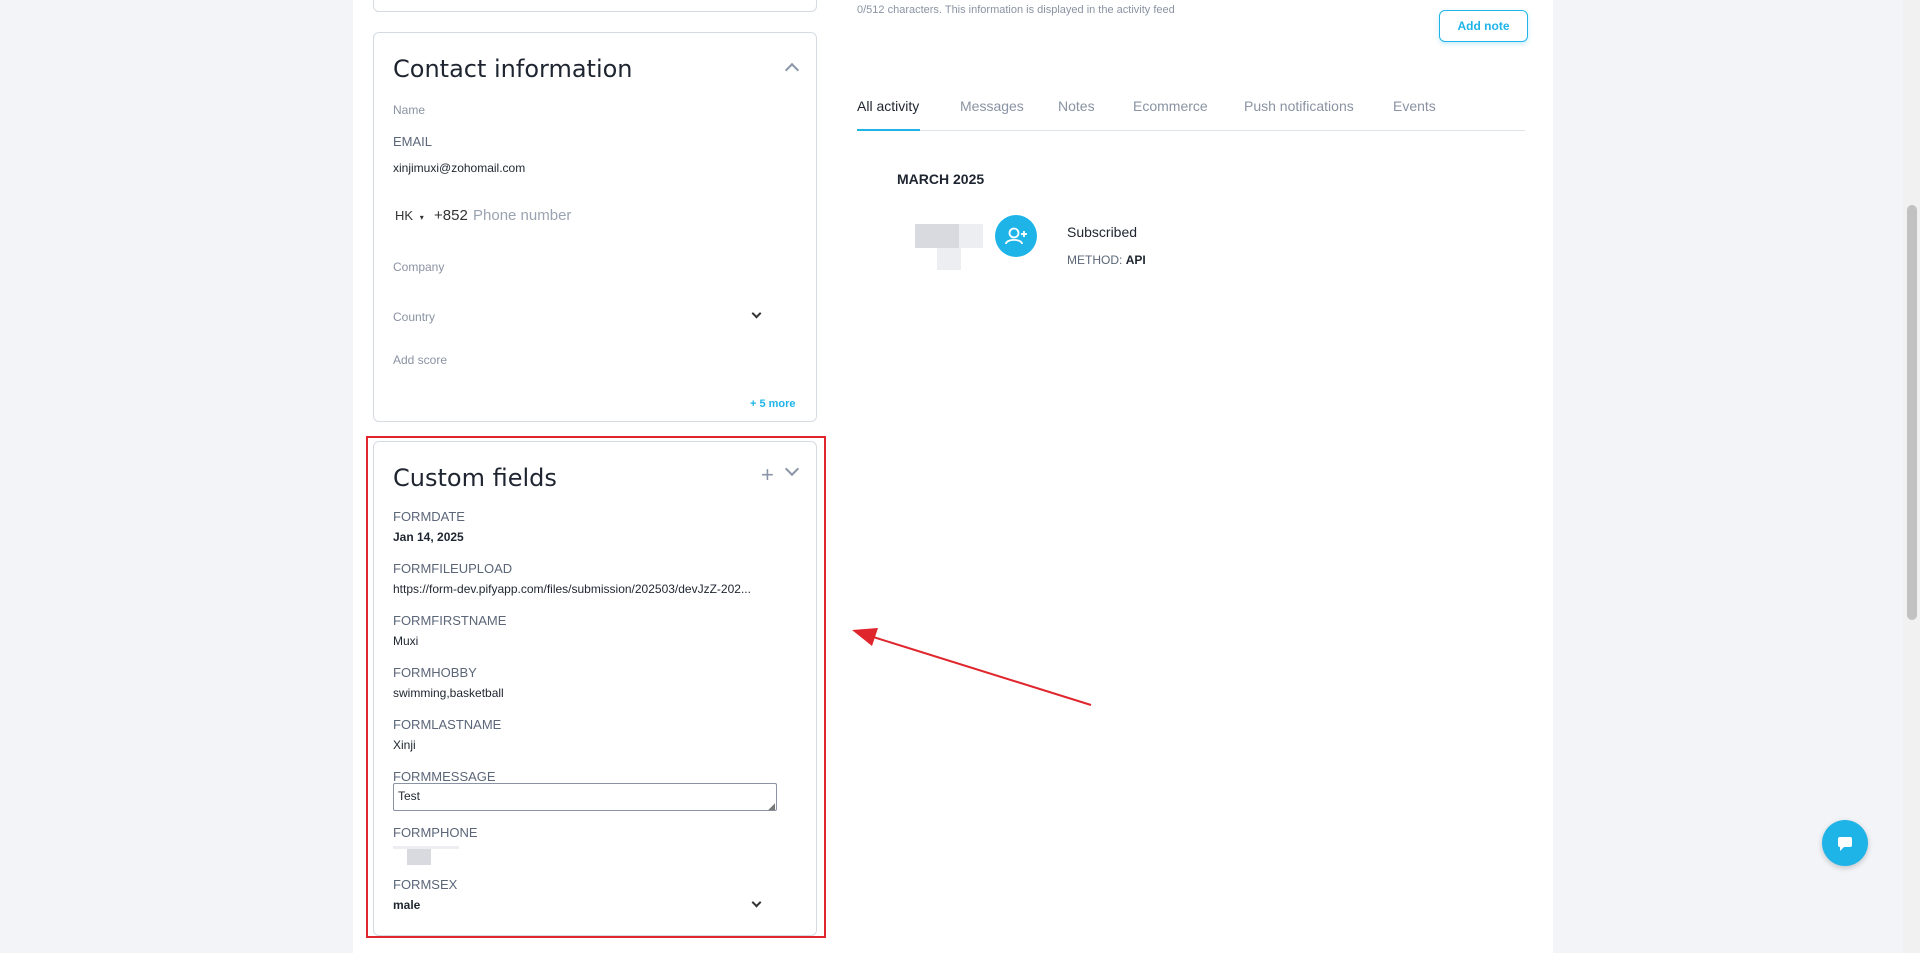  I want to click on contact-title: Contact information, so click(513, 69).